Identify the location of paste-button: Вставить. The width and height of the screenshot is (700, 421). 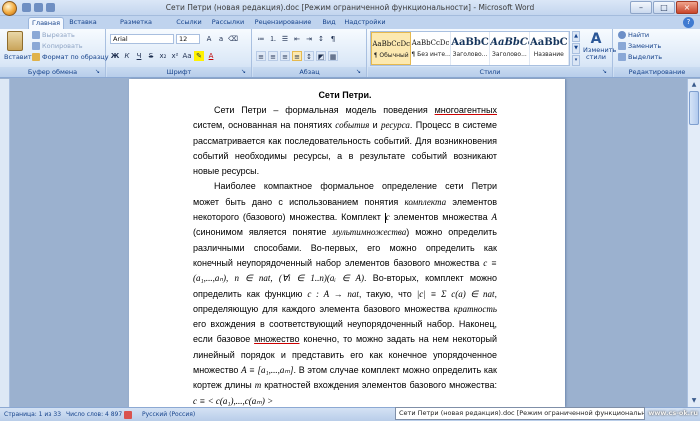
(19, 48).